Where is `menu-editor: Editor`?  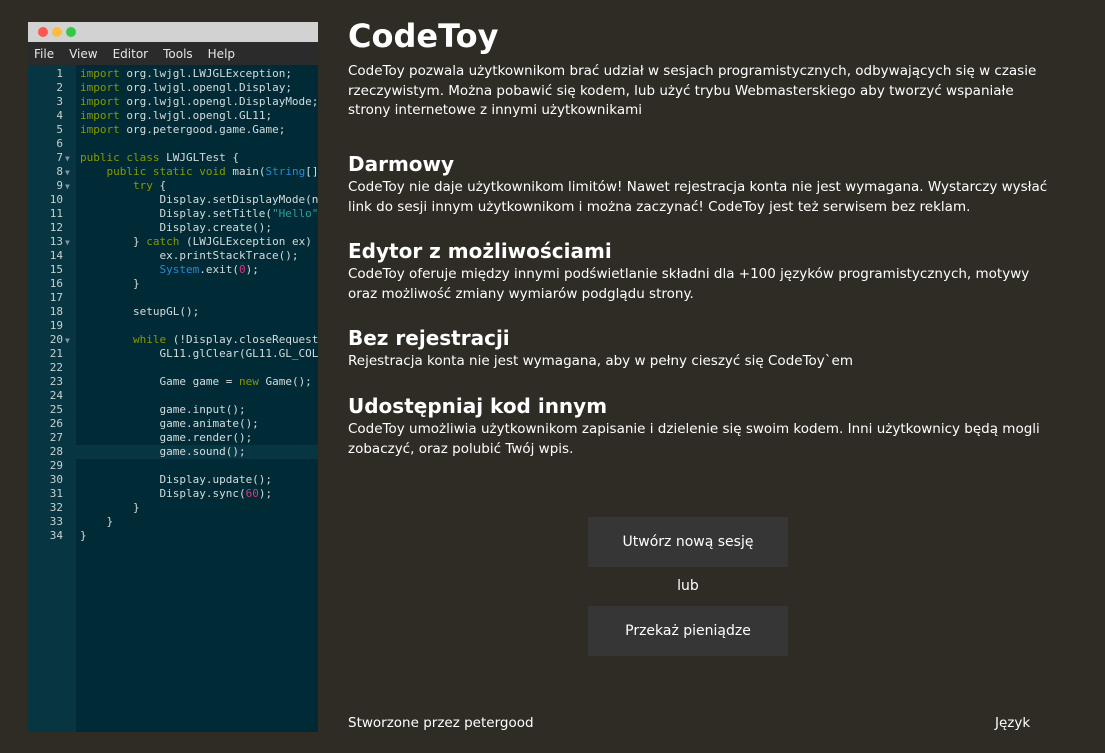 menu-editor: Editor is located at coordinates (130, 53).